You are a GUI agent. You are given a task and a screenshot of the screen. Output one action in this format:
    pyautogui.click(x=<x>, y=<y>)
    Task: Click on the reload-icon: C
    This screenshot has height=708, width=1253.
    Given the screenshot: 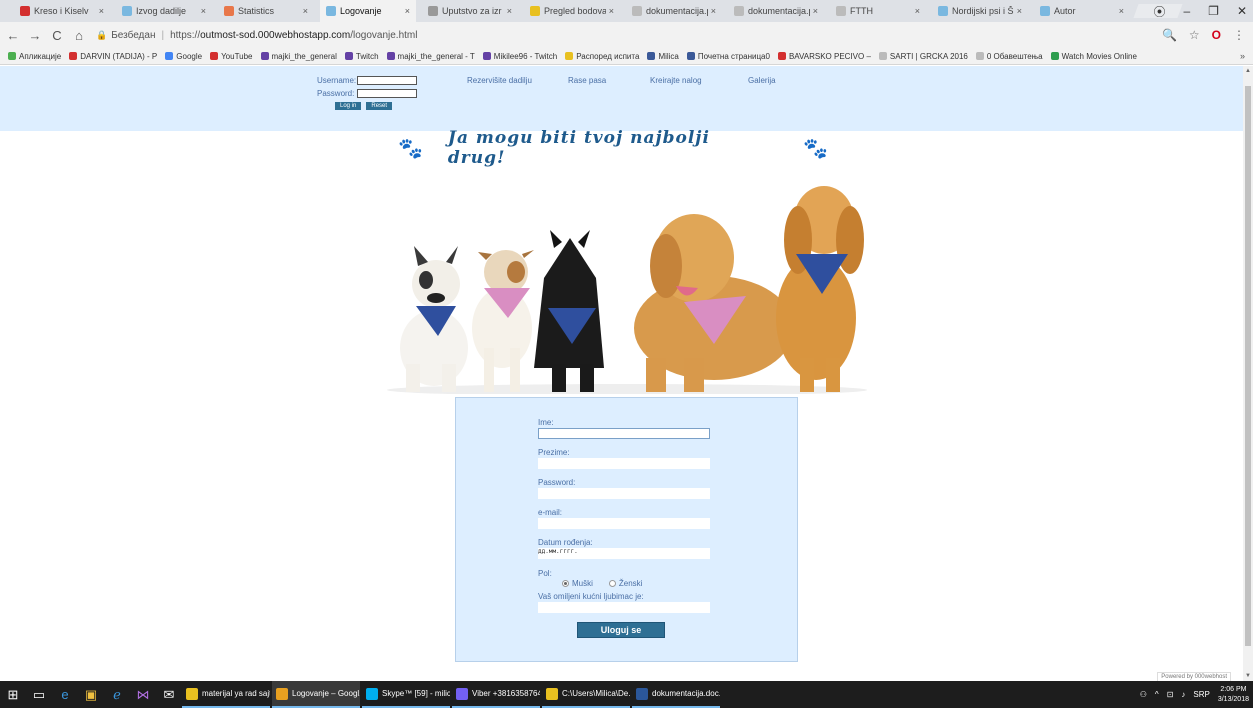 What is the action you would take?
    pyautogui.click(x=57, y=35)
    